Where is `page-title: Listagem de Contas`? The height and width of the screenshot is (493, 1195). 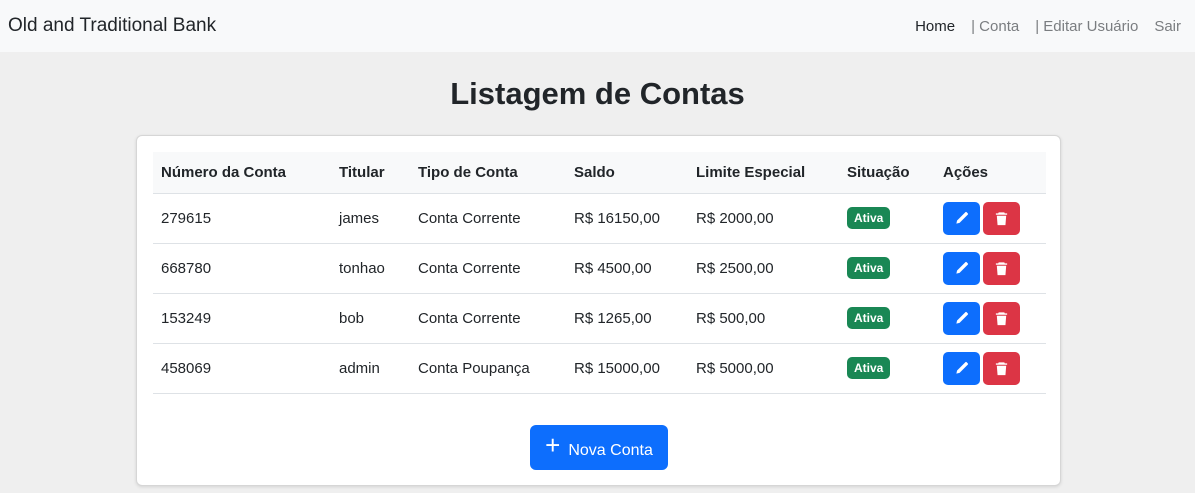 page-title: Listagem de Contas is located at coordinates (597, 93).